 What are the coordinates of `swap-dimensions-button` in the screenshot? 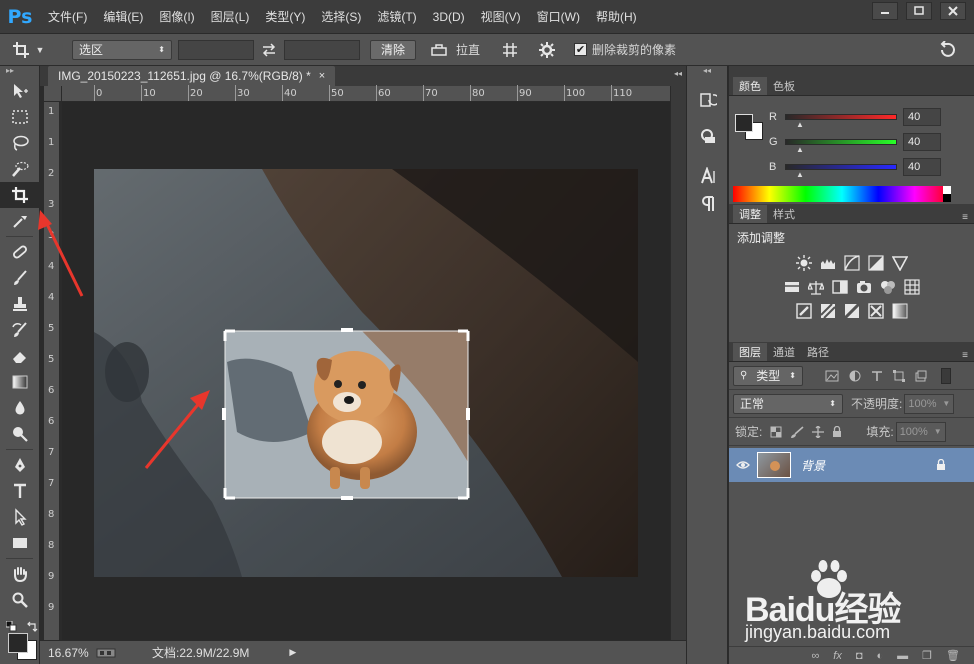 It's located at (269, 49).